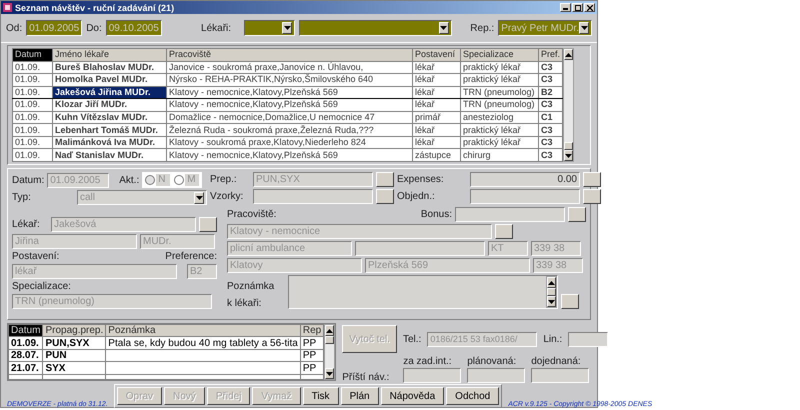 This screenshot has height=410, width=800. What do you see at coordinates (473, 396) in the screenshot?
I see `action-button: Odchod` at bounding box center [473, 396].